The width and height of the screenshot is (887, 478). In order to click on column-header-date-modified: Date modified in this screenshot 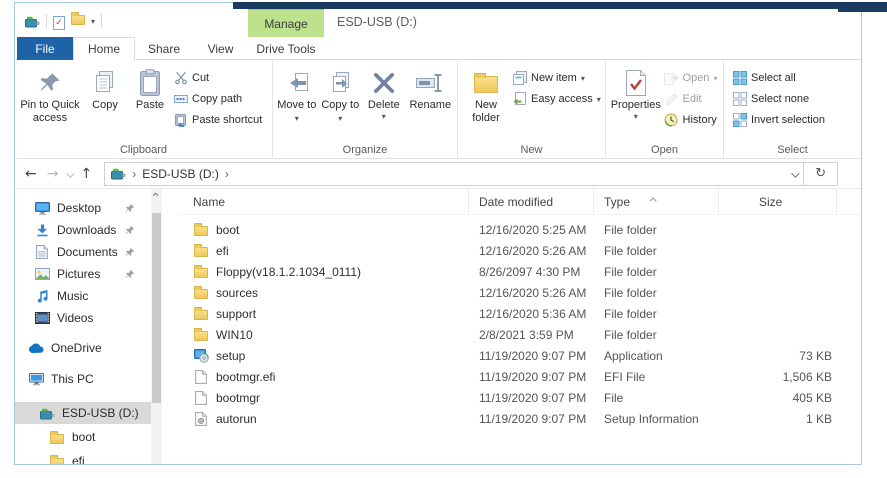, I will do `click(531, 201)`.